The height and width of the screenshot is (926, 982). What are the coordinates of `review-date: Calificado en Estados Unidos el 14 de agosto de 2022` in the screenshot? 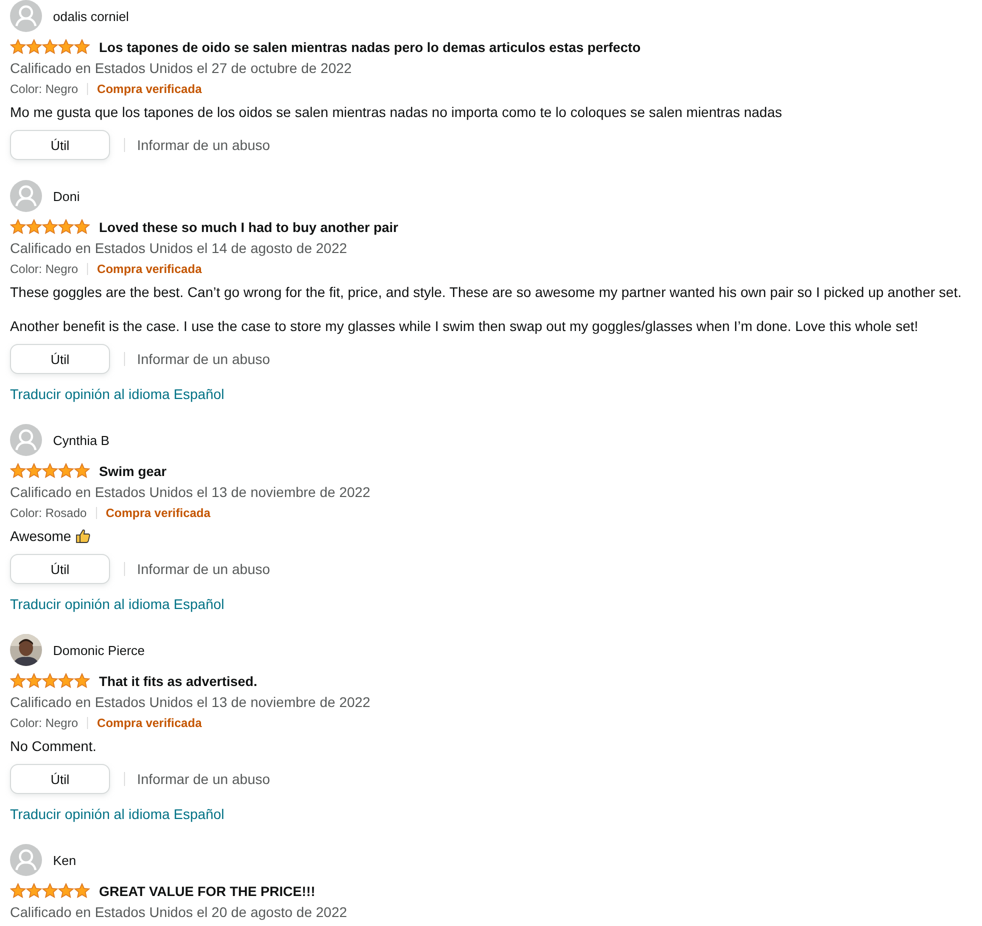 It's located at (179, 248).